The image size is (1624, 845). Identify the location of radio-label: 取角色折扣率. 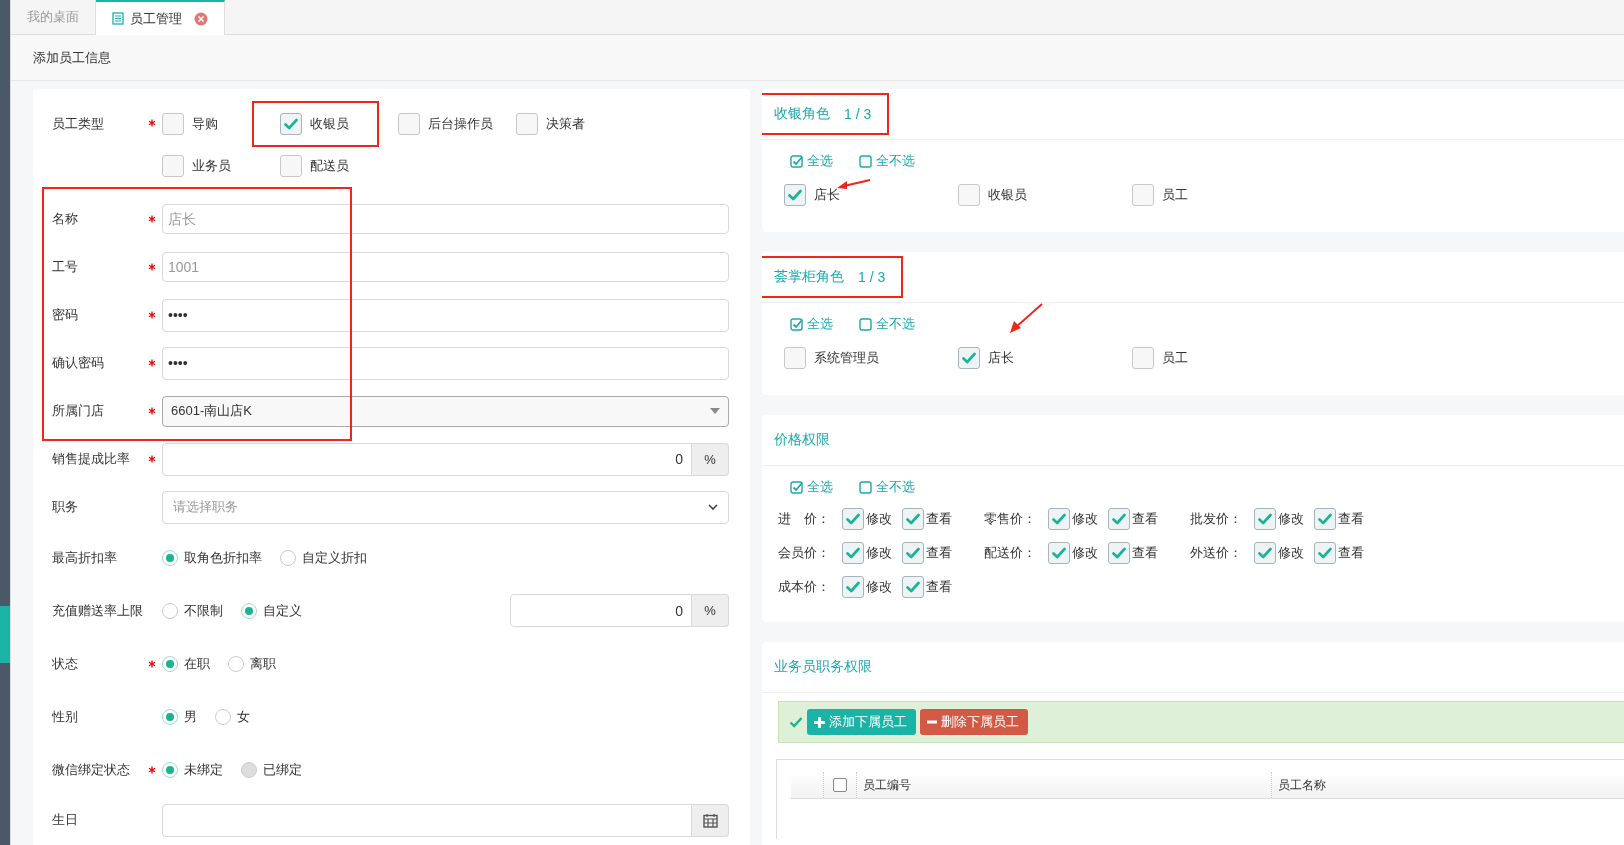
(223, 557).